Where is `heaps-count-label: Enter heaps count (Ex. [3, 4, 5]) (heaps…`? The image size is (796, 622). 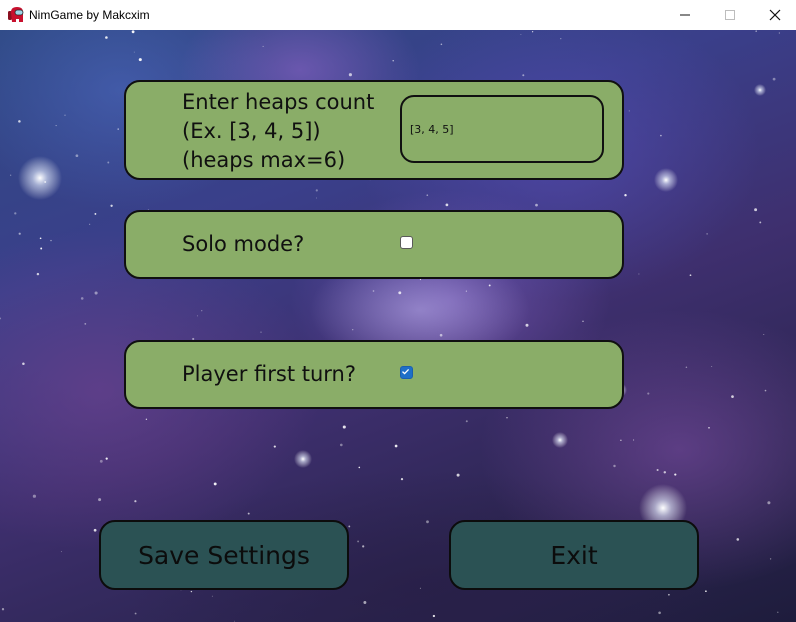
heaps-count-label: Enter heaps count (Ex. [3, 4, 5]) (heaps… is located at coordinates (278, 131).